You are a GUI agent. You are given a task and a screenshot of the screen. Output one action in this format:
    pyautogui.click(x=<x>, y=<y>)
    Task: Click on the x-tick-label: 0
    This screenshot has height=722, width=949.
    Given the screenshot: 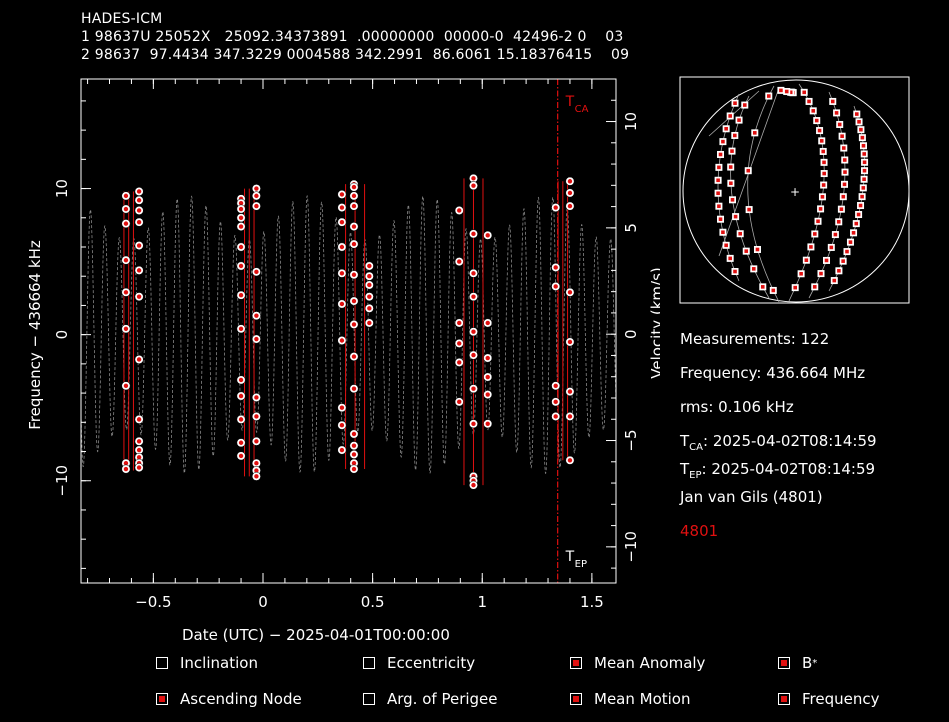 What is the action you would take?
    pyautogui.click(x=263, y=602)
    